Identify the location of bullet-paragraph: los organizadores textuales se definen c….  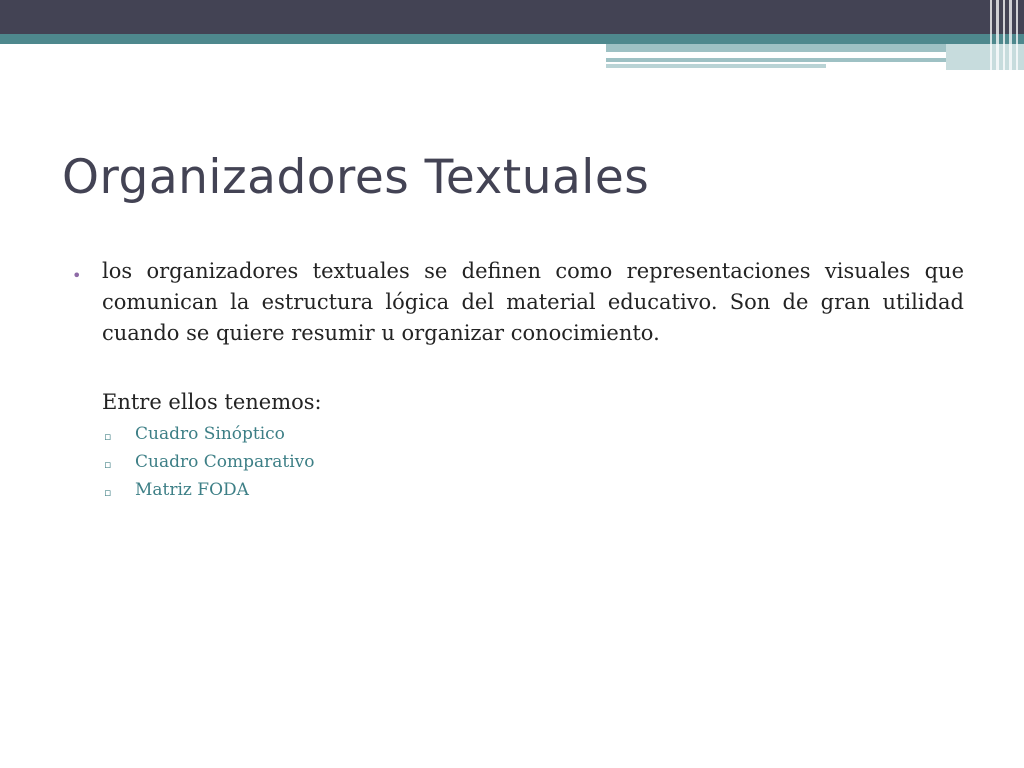
(533, 302).